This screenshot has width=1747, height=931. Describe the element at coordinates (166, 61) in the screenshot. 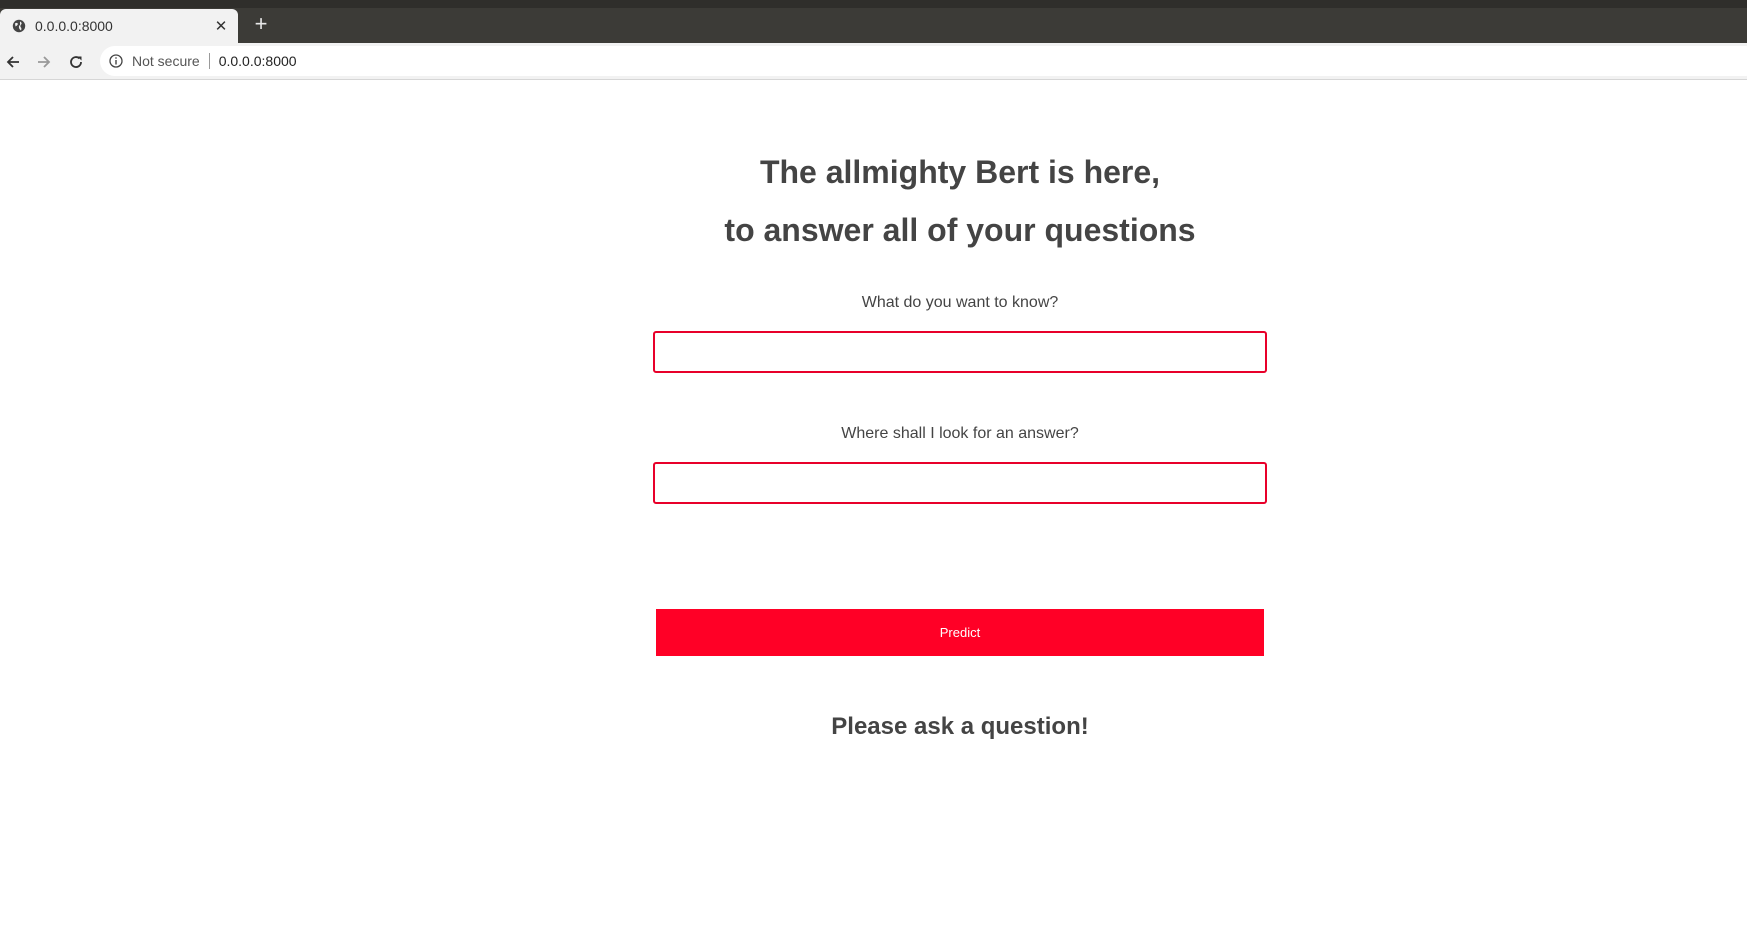

I see `security-label: Not secure` at that location.